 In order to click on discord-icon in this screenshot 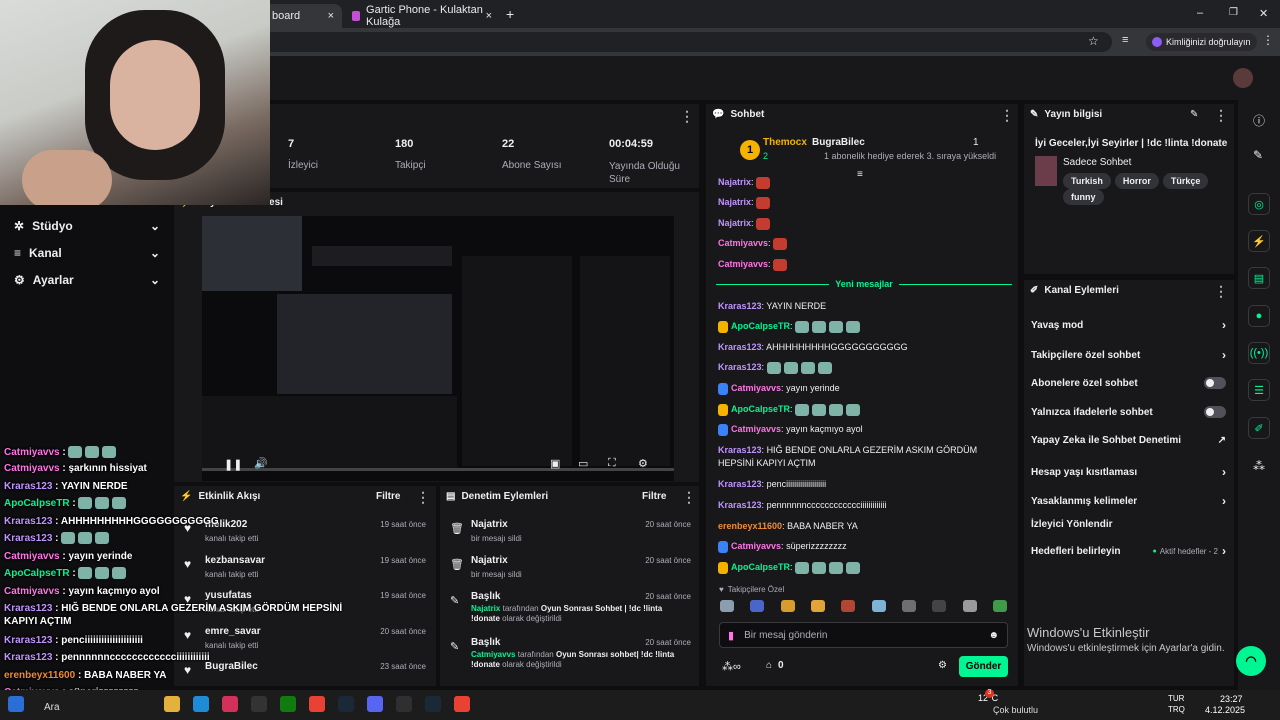, I will do `click(375, 704)`.